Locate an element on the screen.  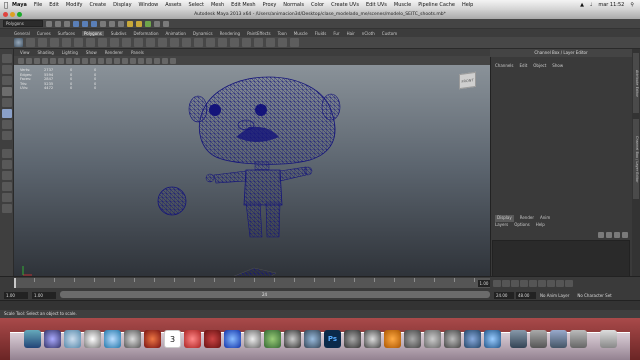
use-all-lights-icon is located at coordinates (149, 60).